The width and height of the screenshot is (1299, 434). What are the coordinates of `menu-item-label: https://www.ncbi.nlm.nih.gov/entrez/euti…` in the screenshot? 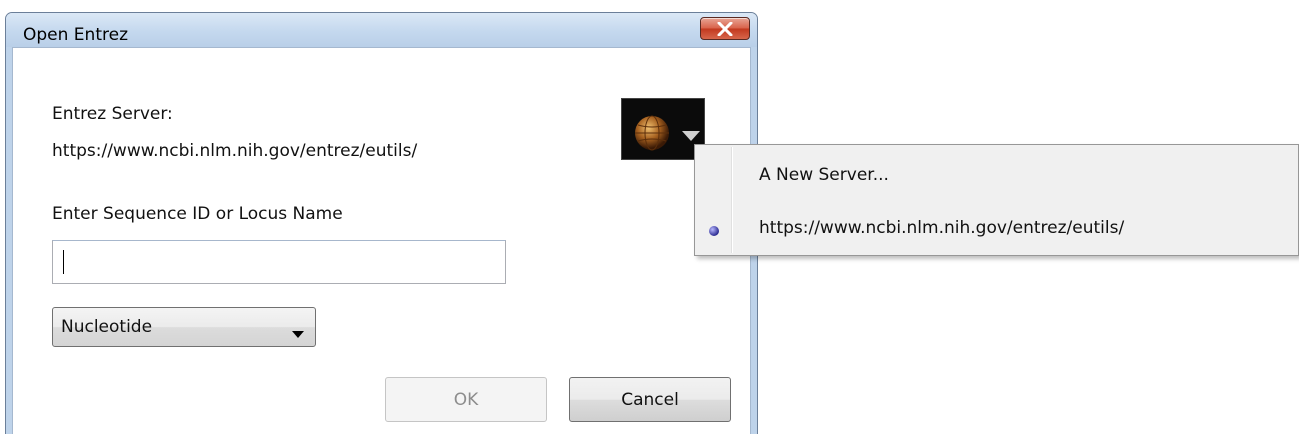 It's located at (942, 228).